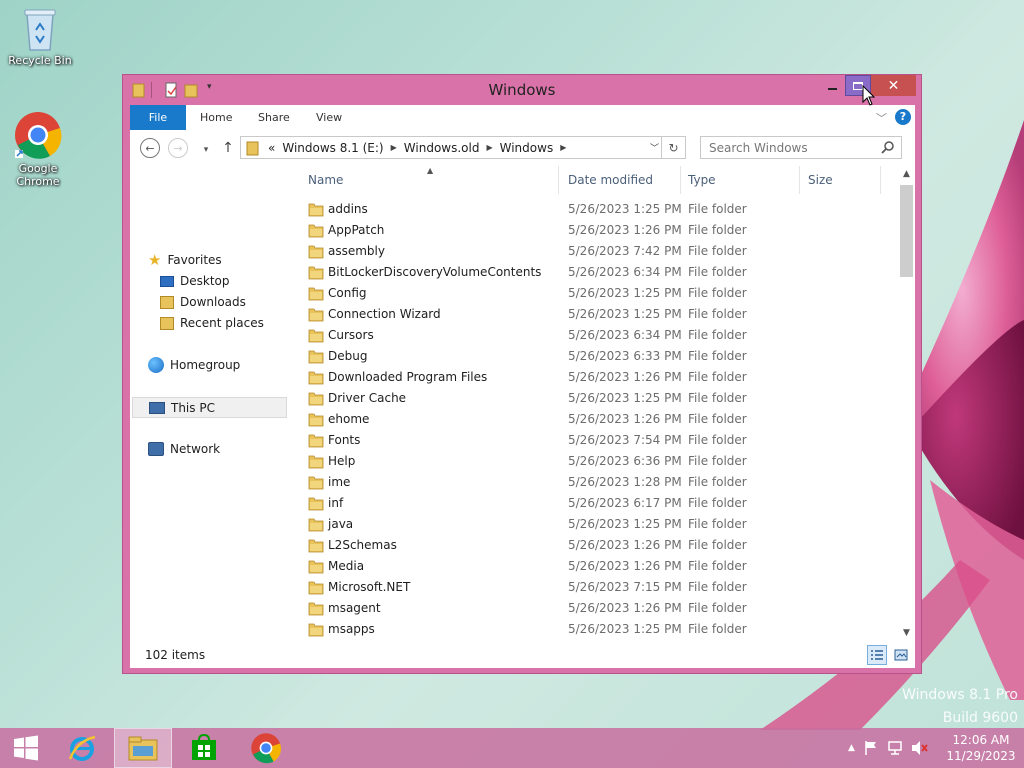  Describe the element at coordinates (195, 281) in the screenshot. I see `nav-item-desktop: Desktop` at that location.